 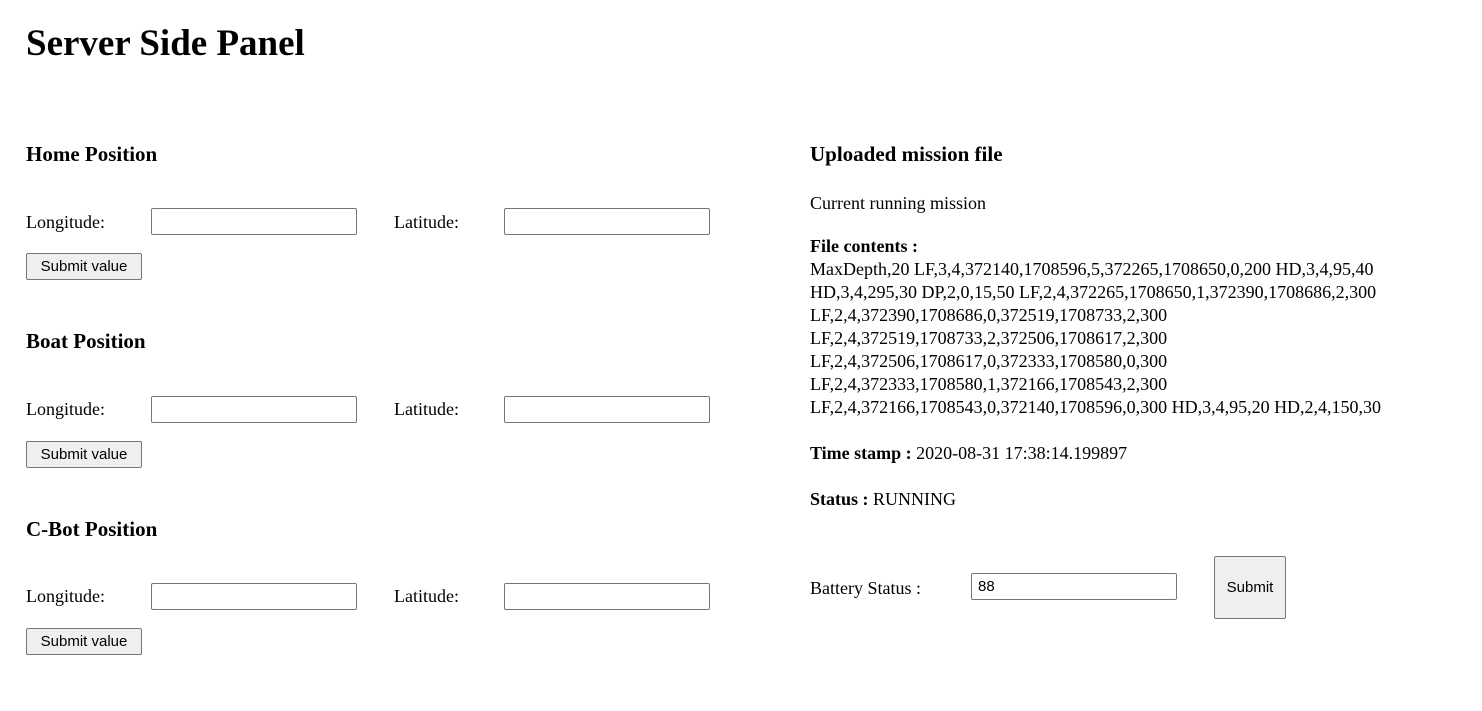 What do you see at coordinates (426, 596) in the screenshot?
I see `cbot-latitude-label: Latitude:` at bounding box center [426, 596].